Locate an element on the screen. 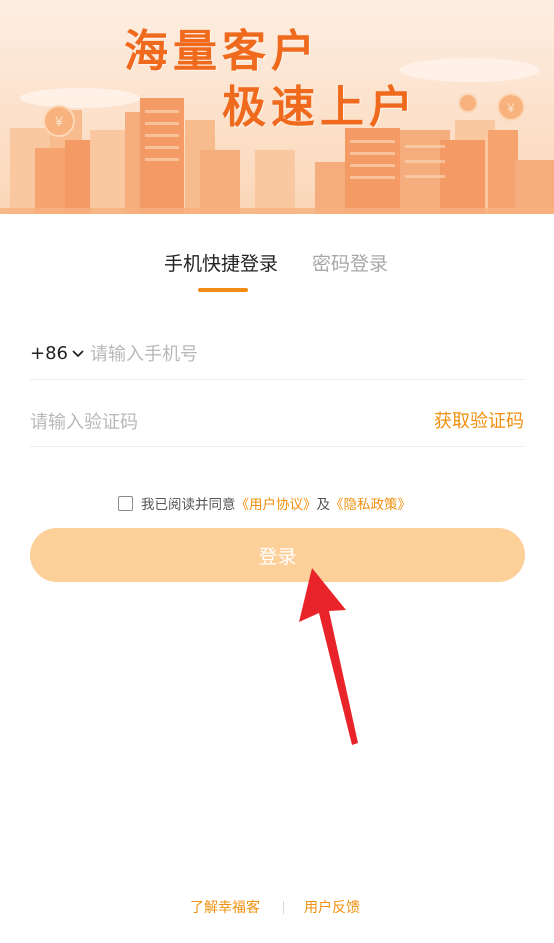 The height and width of the screenshot is (943, 554). country-code-value: +86 is located at coordinates (49, 353).